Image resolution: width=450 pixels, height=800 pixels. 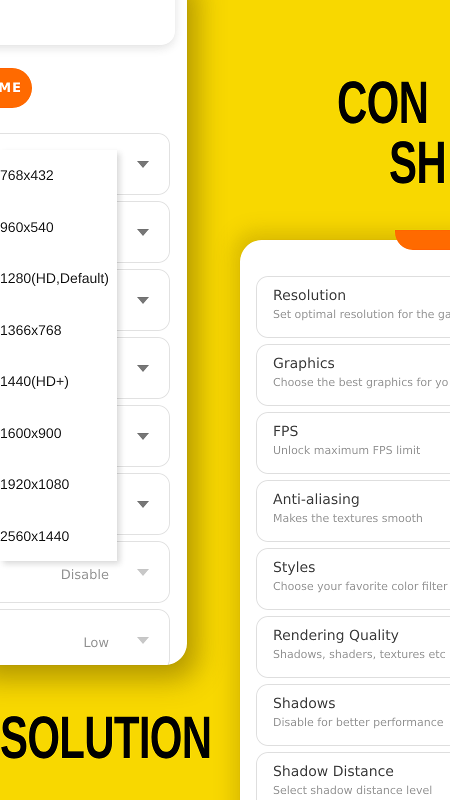 I want to click on setting-title: Graphics, so click(x=304, y=364).